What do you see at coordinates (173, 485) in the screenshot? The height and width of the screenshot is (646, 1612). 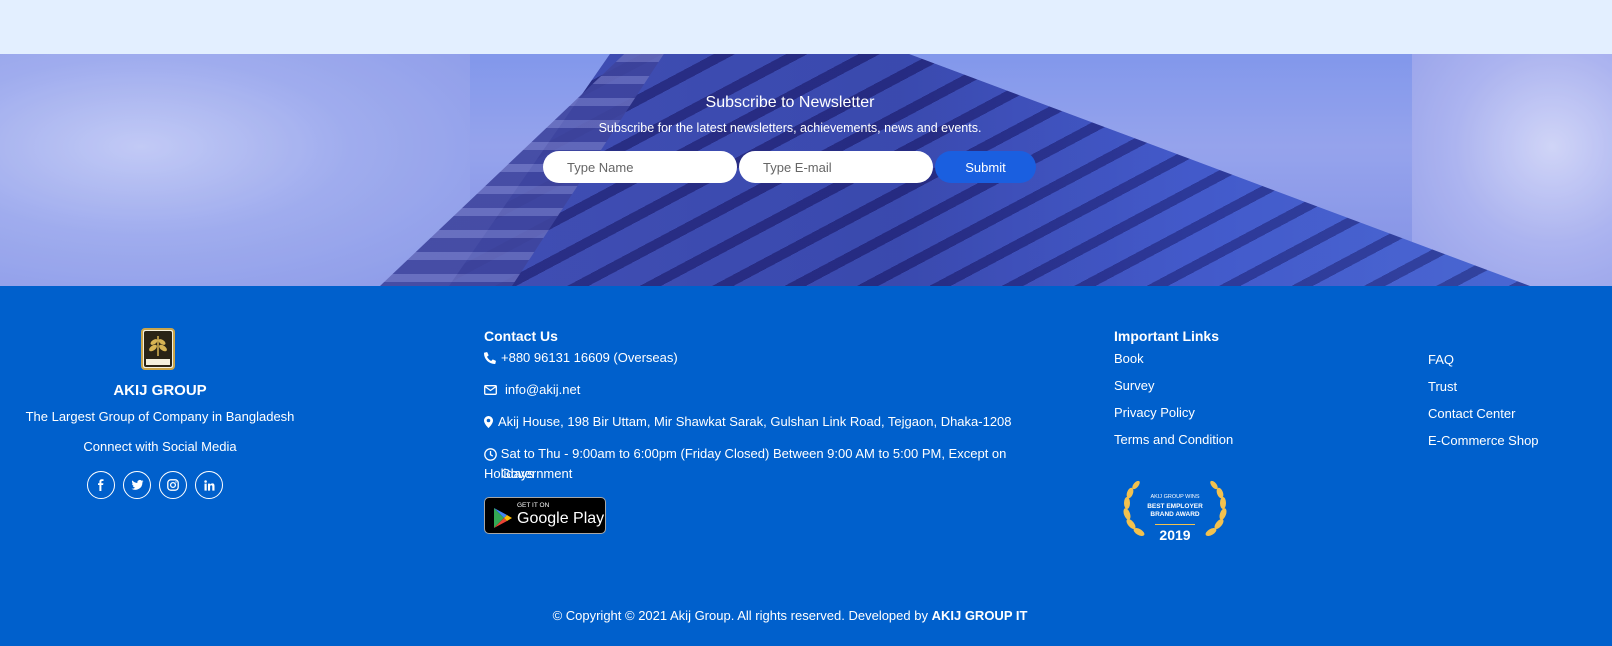 I see `instagram-icon` at bounding box center [173, 485].